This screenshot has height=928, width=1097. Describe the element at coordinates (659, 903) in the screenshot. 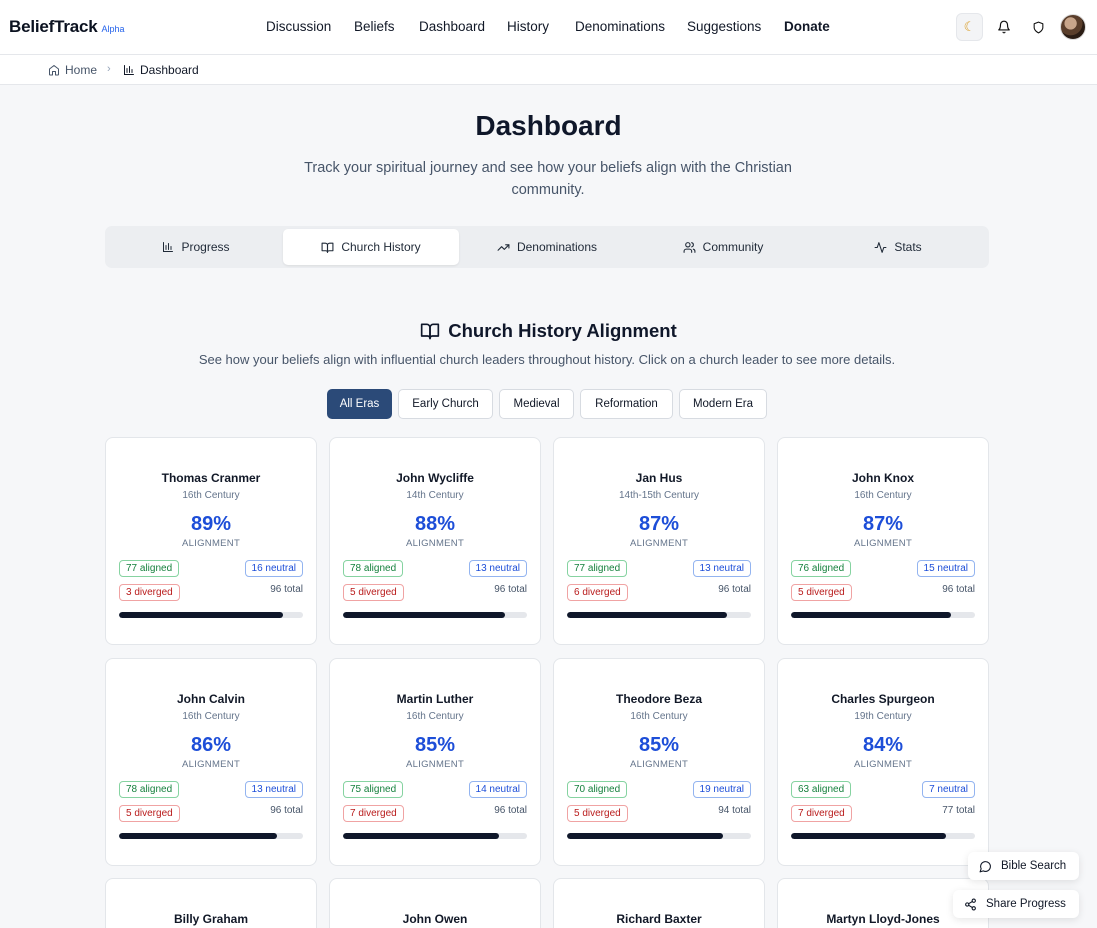

I see `leader-card: Richard Baxter` at that location.